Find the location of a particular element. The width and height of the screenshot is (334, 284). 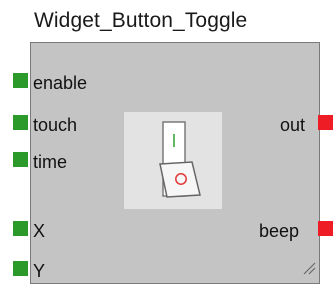

input-port-time-label: time is located at coordinates (50, 162).